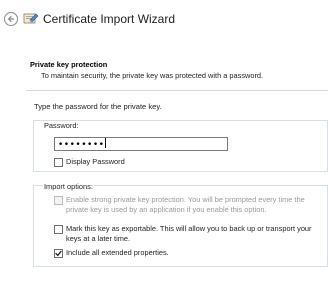 The width and height of the screenshot is (328, 287). I want to click on exportable-checkbox, so click(58, 229).